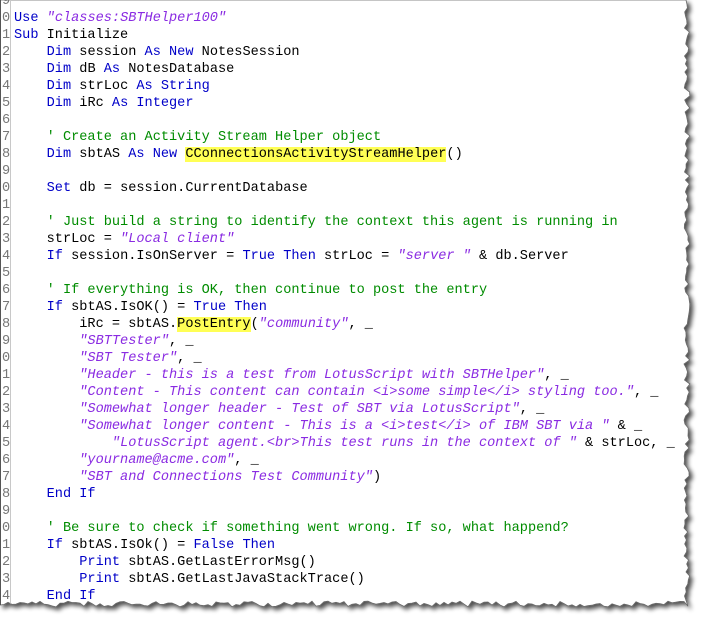 Image resolution: width=706 pixels, height=626 pixels. Describe the element at coordinates (377, 477) in the screenshot. I see `code-text: )` at that location.